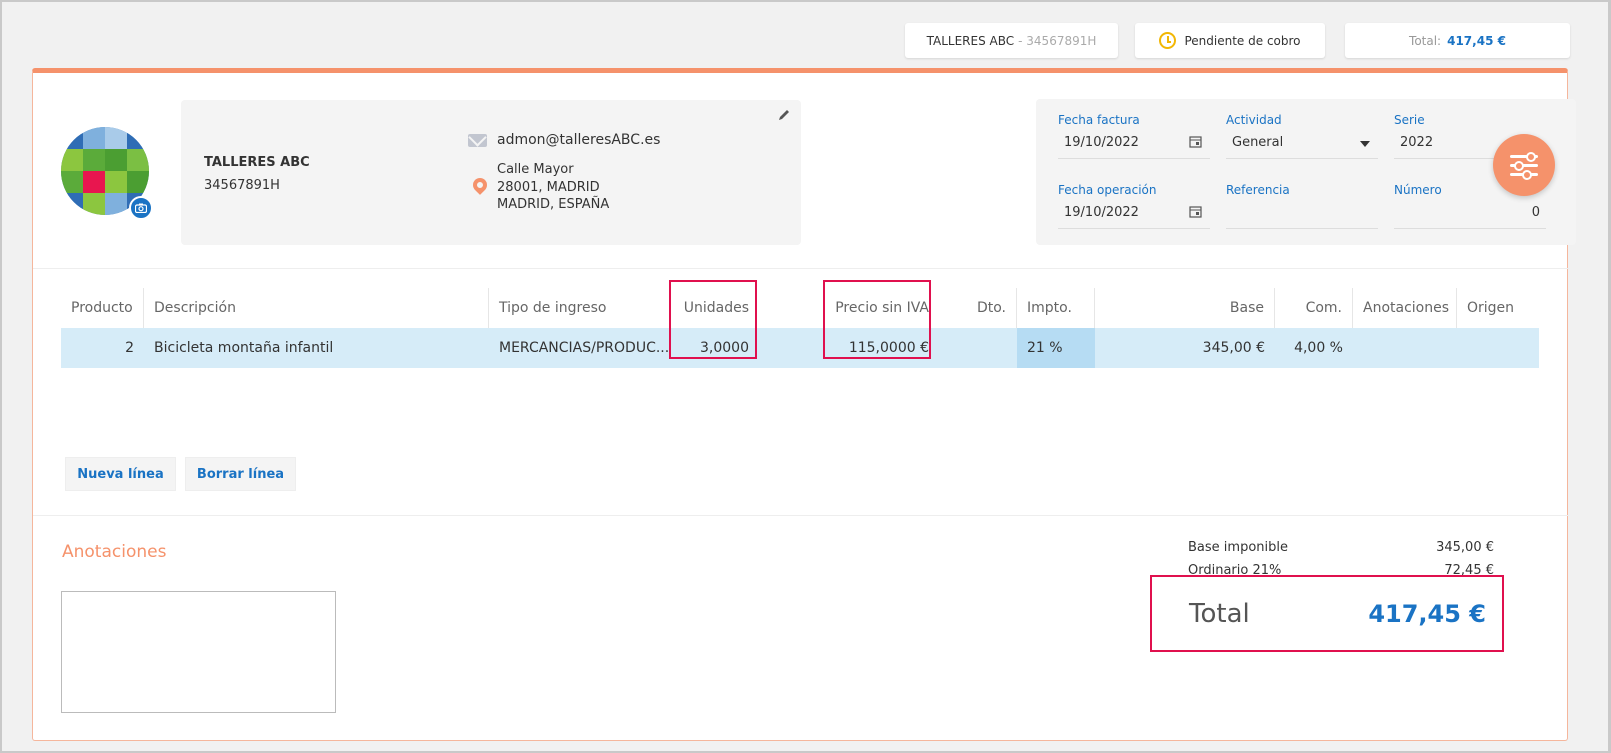  What do you see at coordinates (1242, 40) in the screenshot?
I see `status-label: Pendiente de cobro` at bounding box center [1242, 40].